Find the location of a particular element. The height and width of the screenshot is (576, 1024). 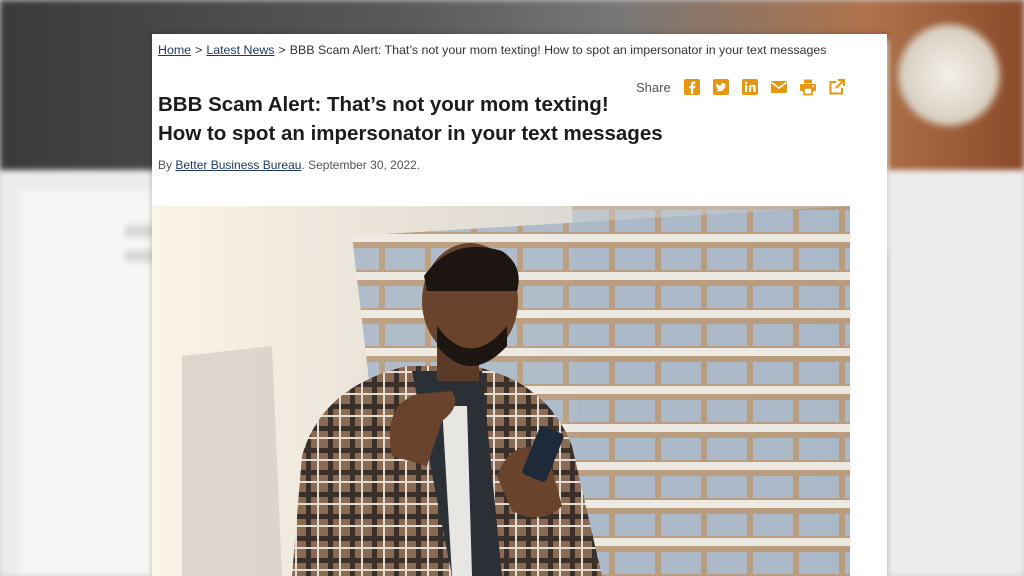

byline-prefix: By is located at coordinates (165, 165).